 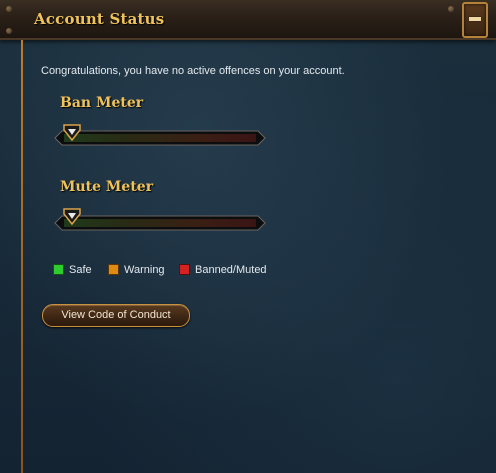 What do you see at coordinates (58, 269) in the screenshot?
I see `safe-swatch` at bounding box center [58, 269].